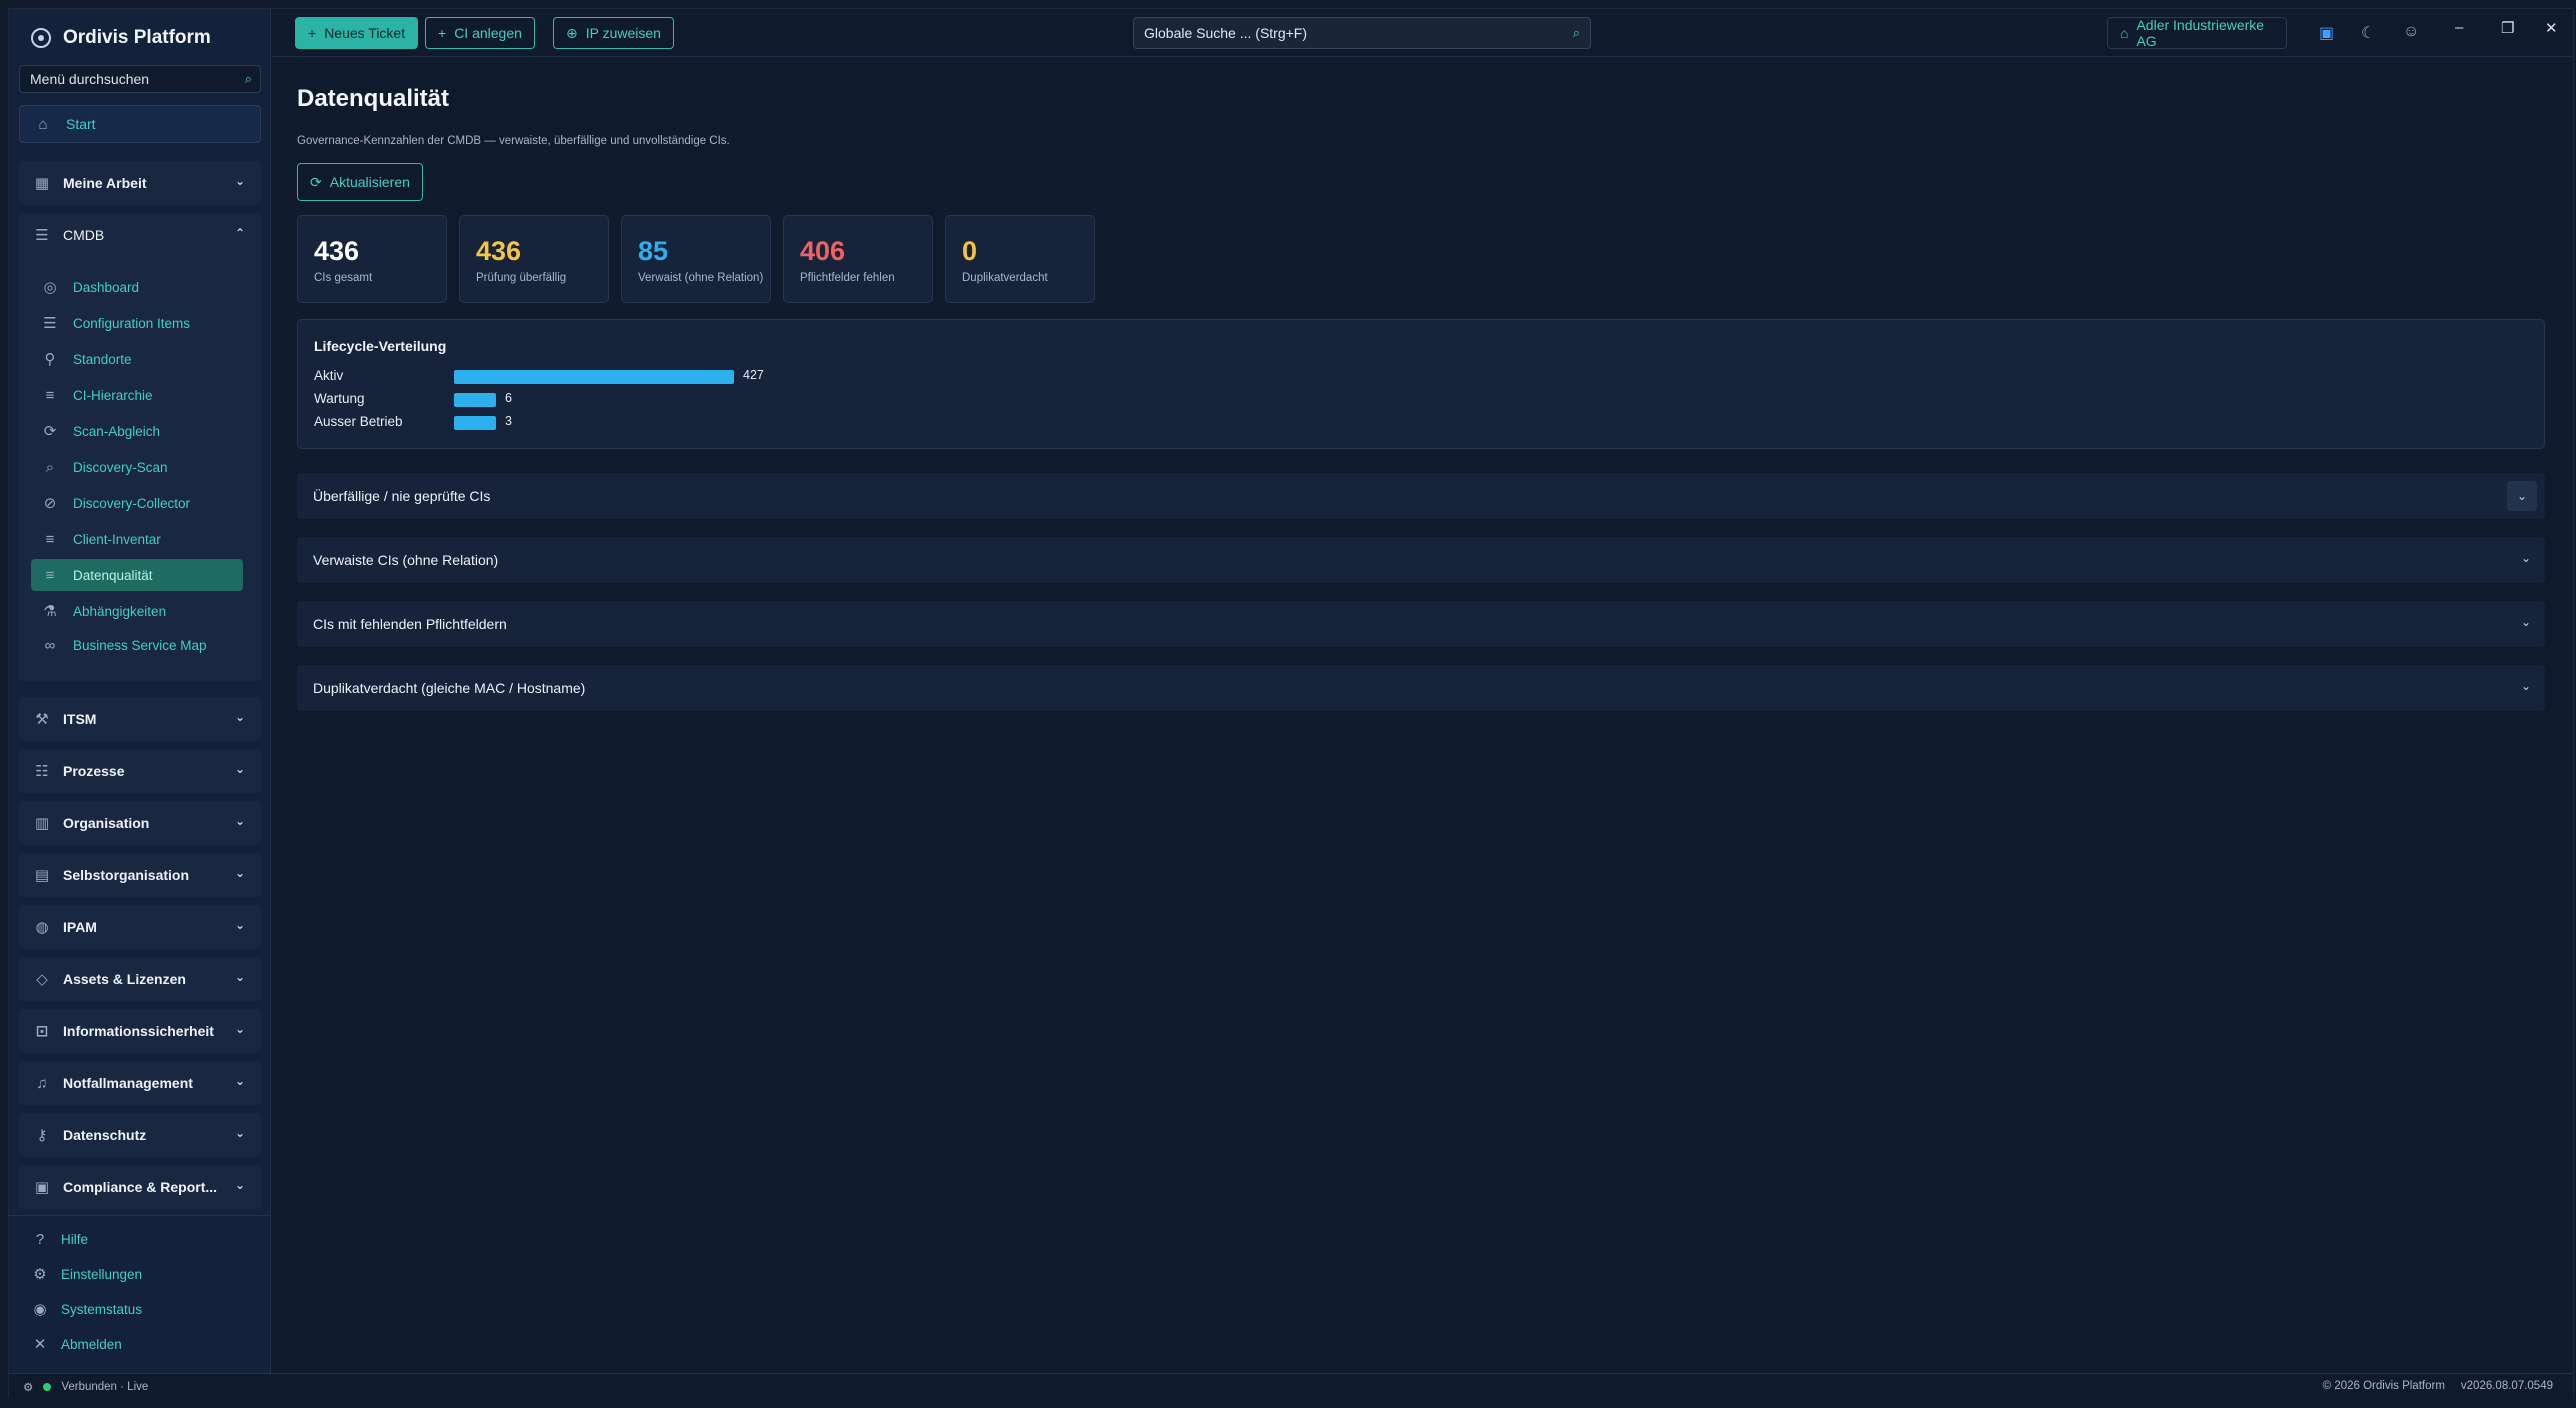 The image size is (2576, 1408). Describe the element at coordinates (140, 1187) in the screenshot. I see `sidebar-group-compliance: ▣ Compliance & Report... ⌄` at that location.